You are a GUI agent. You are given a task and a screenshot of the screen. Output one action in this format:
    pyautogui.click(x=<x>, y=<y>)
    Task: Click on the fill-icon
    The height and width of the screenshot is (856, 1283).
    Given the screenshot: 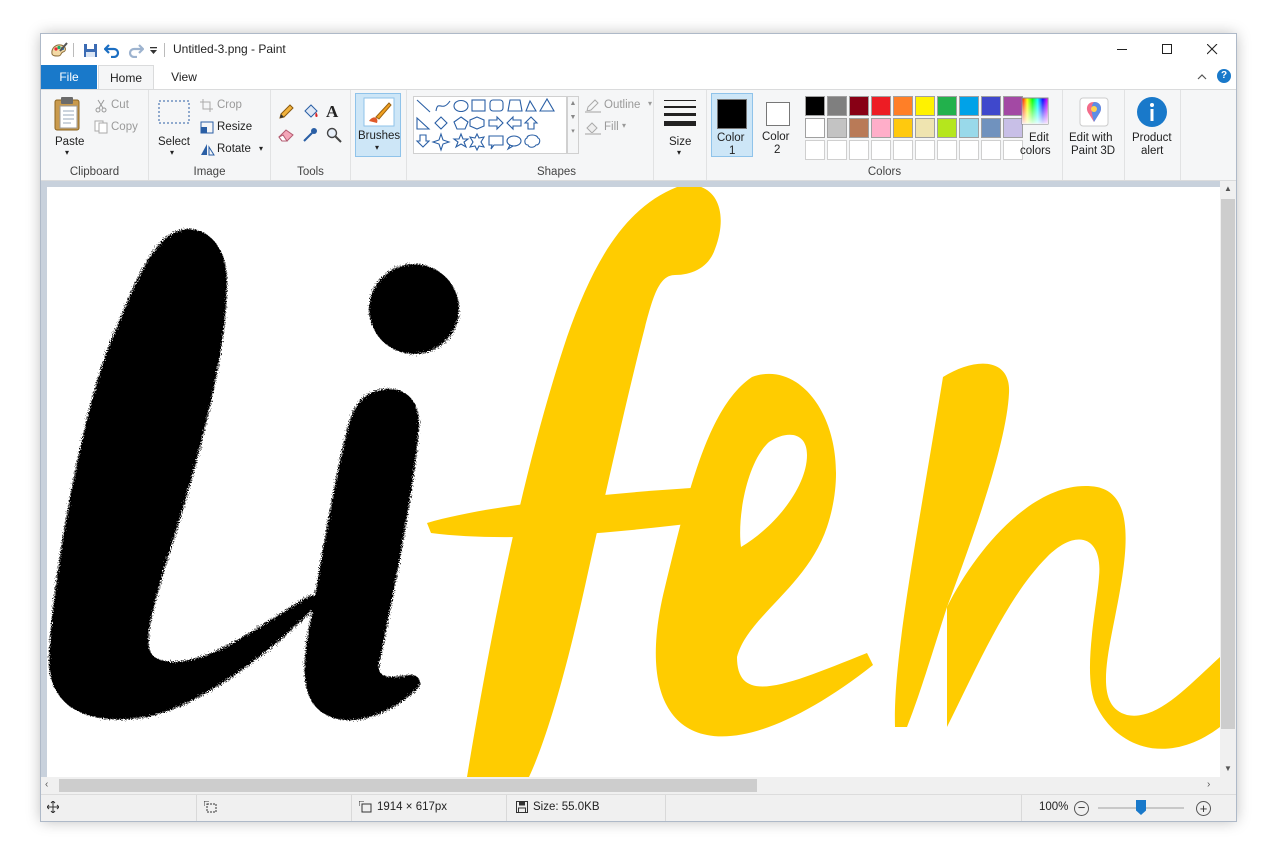 What is the action you would take?
    pyautogui.click(x=593, y=129)
    